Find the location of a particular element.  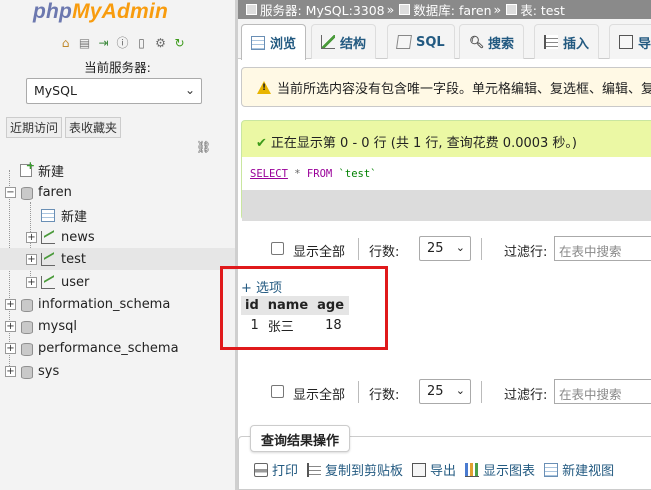

tab-label: 插入 is located at coordinates (576, 44).